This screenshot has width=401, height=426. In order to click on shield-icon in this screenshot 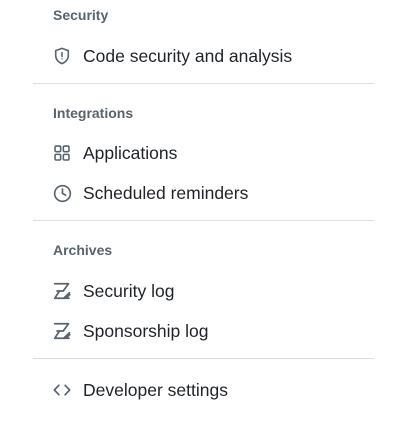, I will do `click(62, 56)`.